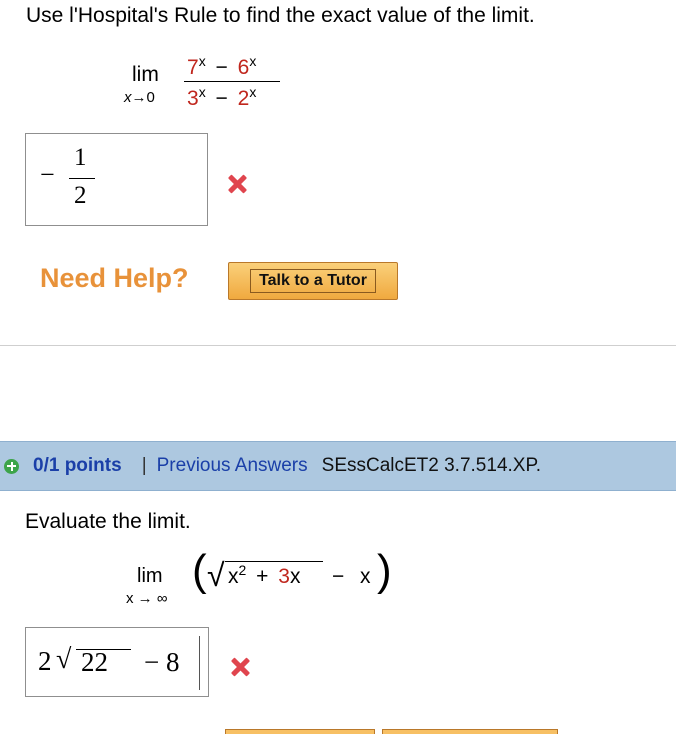  I want to click on left-paren: (, so click(199, 570).